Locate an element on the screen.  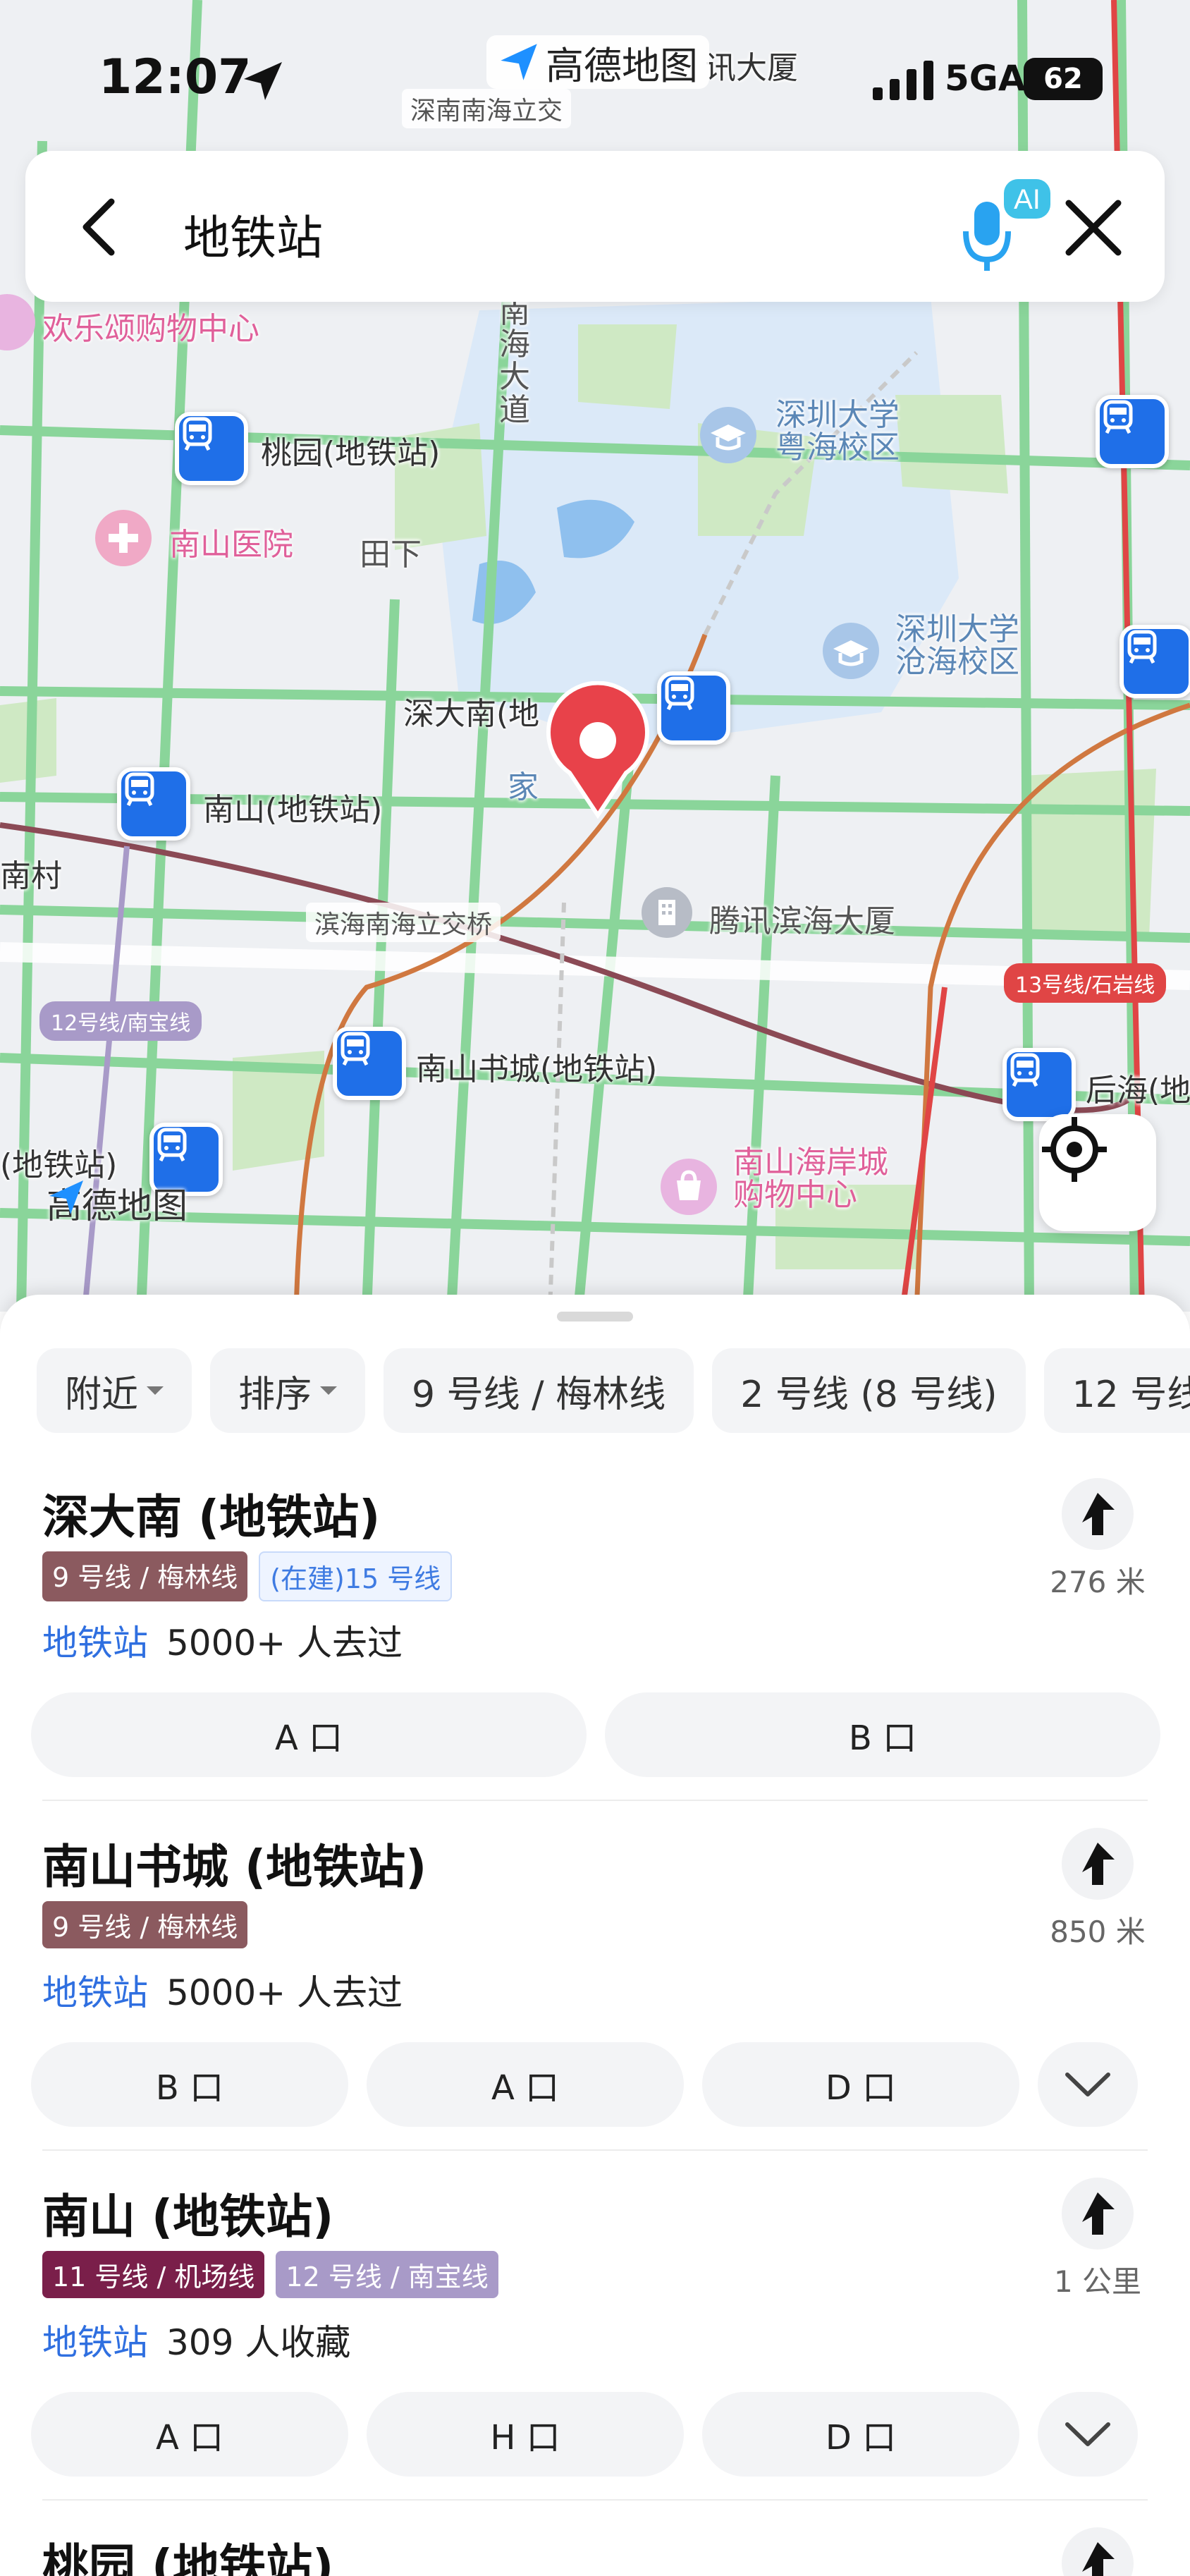
line-tags: 11 号线 / 机场线 12 号线 / 南宝线 is located at coordinates (270, 2275).